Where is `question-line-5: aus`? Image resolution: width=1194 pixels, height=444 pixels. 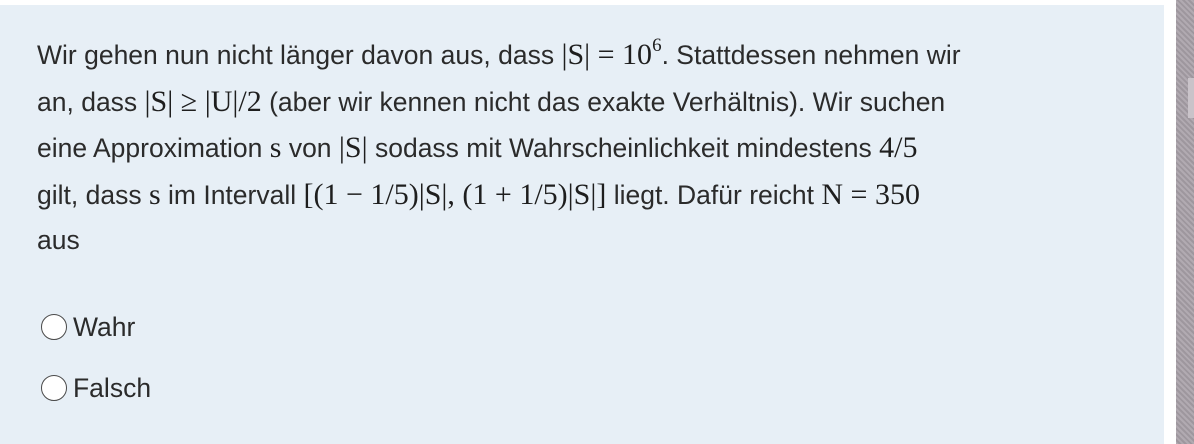 question-line-5: aus is located at coordinates (594, 241).